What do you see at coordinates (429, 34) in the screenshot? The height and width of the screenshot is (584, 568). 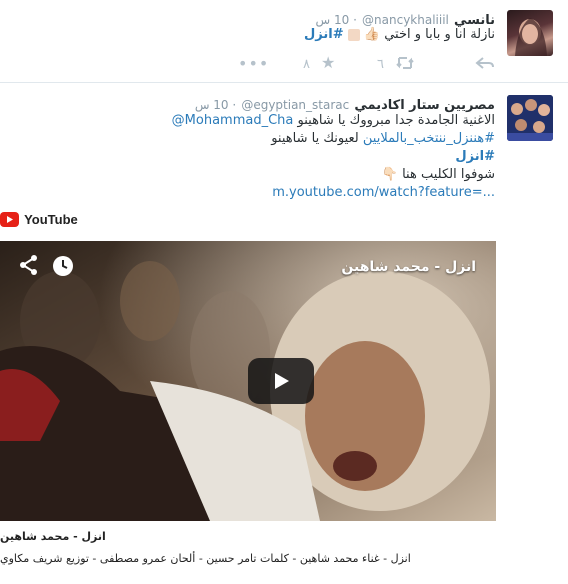 I see `tweet1-text-body: نازلة انا و بابا و اختي 👍🏻` at bounding box center [429, 34].